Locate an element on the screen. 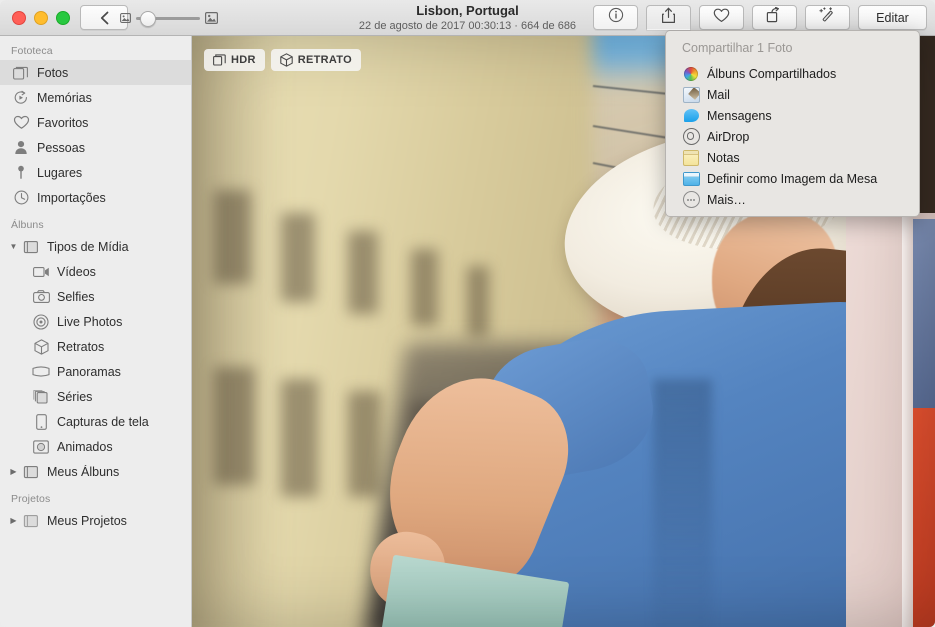 This screenshot has width=935, height=627. notes-icon is located at coordinates (691, 157).